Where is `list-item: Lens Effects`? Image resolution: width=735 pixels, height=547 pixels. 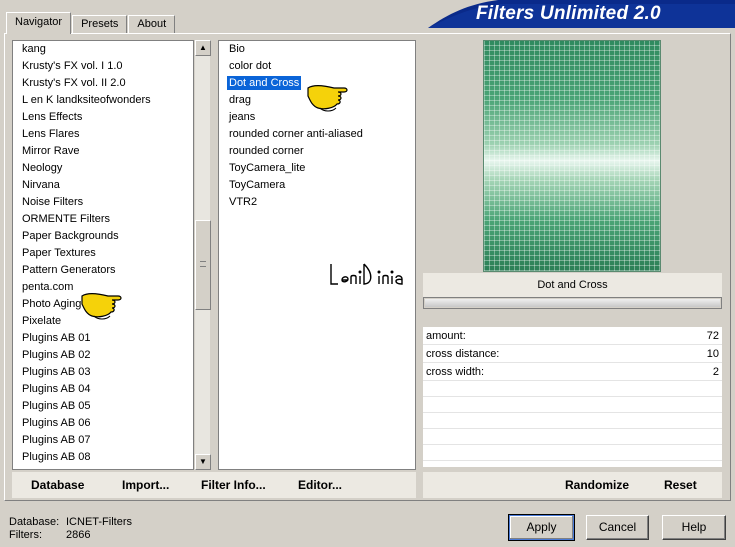 list-item: Lens Effects is located at coordinates (103, 117).